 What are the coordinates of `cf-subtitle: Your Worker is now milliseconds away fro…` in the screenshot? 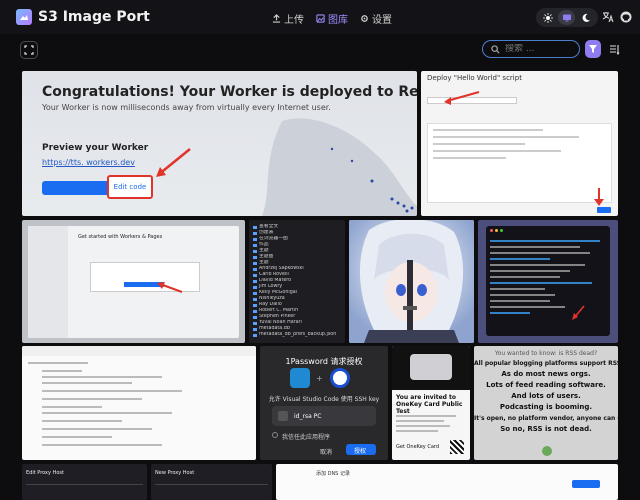 It's located at (186, 107).